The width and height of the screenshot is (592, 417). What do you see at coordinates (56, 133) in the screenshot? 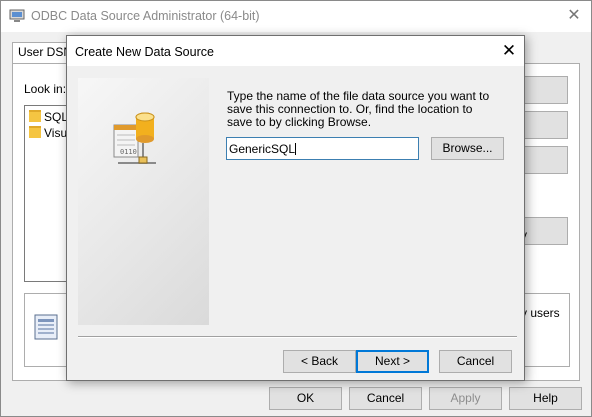
I see `folder-label: Visua` at bounding box center [56, 133].